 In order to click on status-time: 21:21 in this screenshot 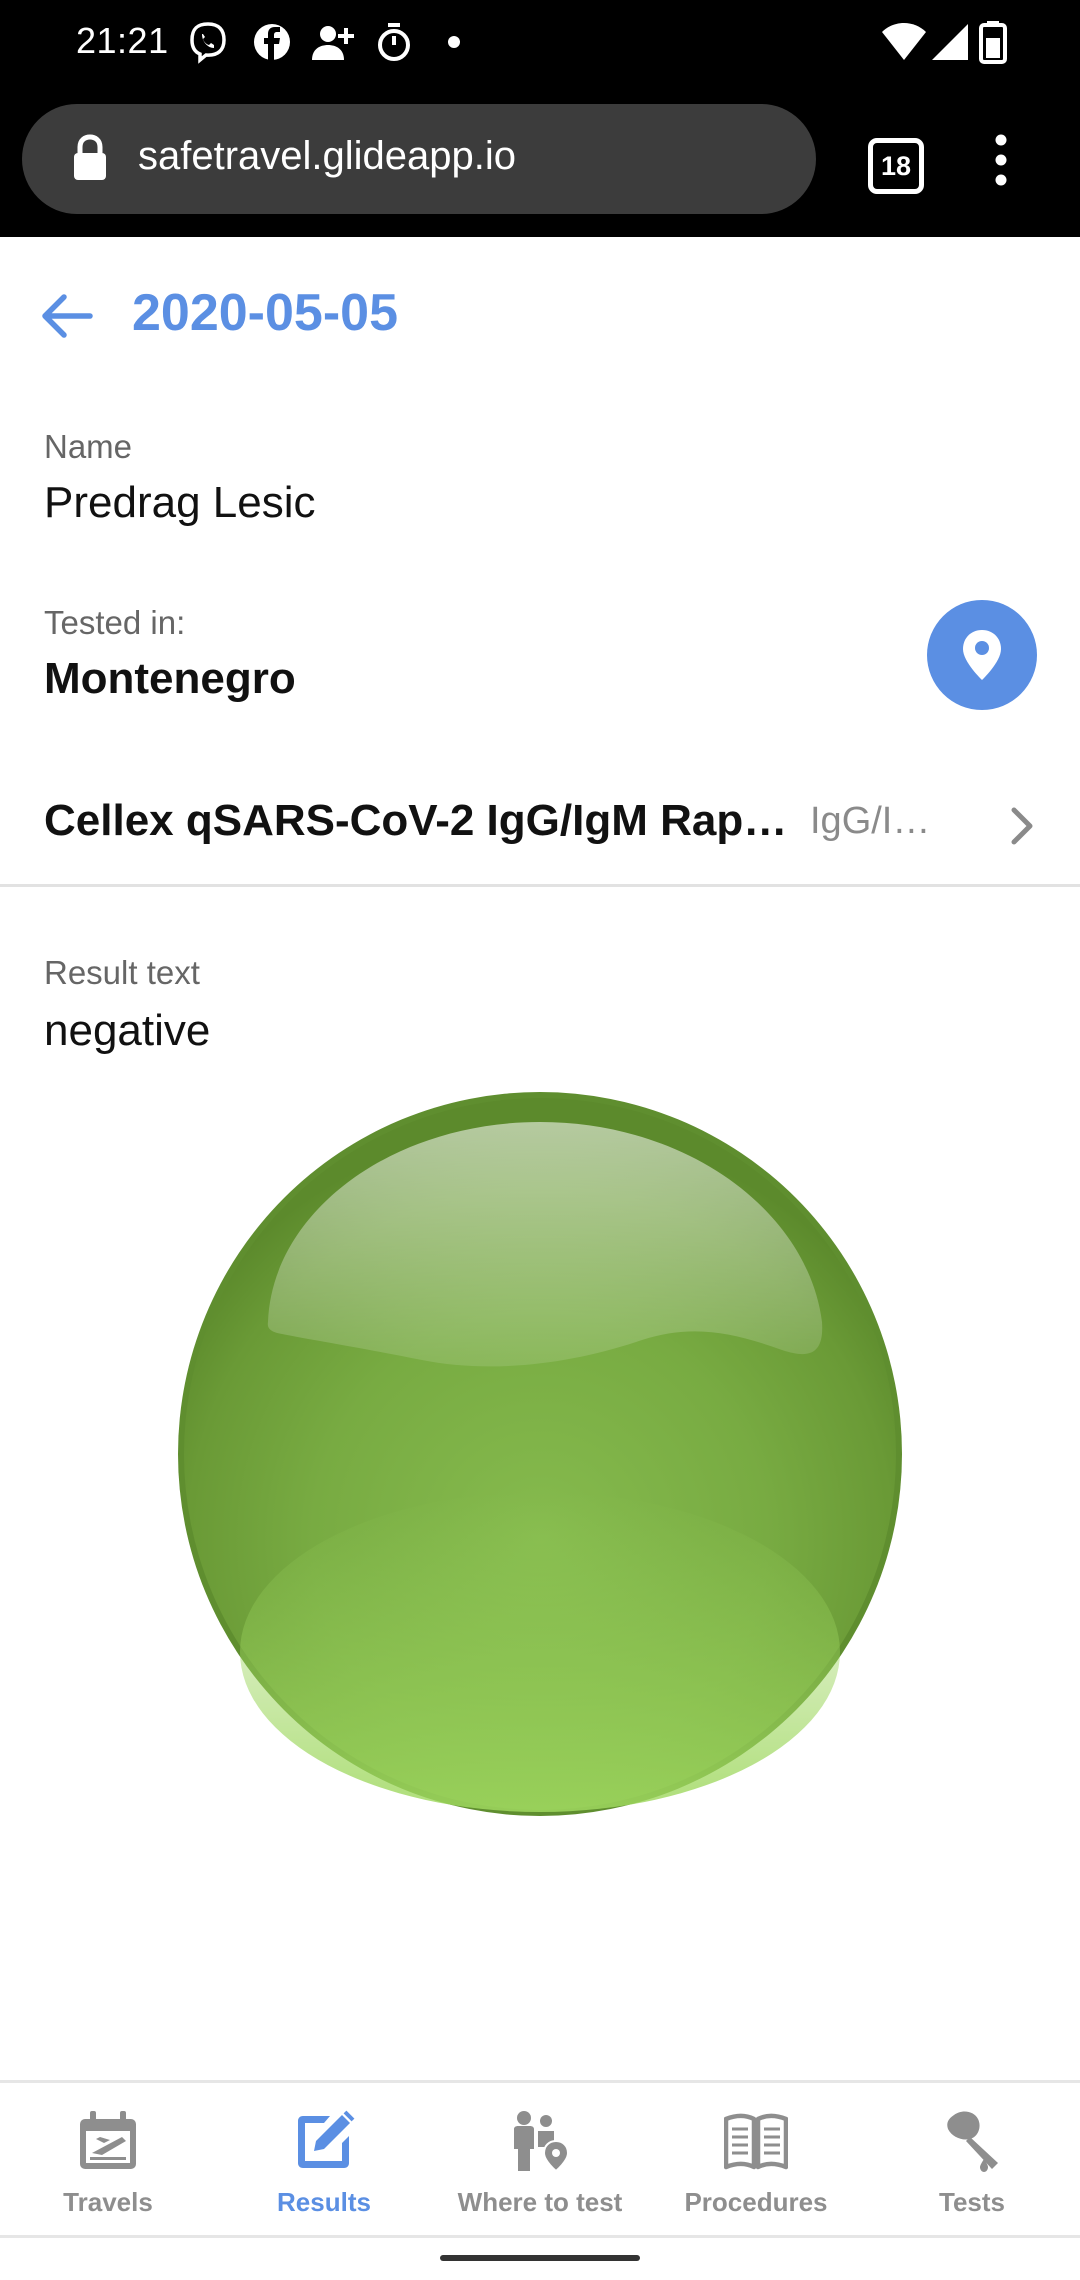, I will do `click(122, 40)`.